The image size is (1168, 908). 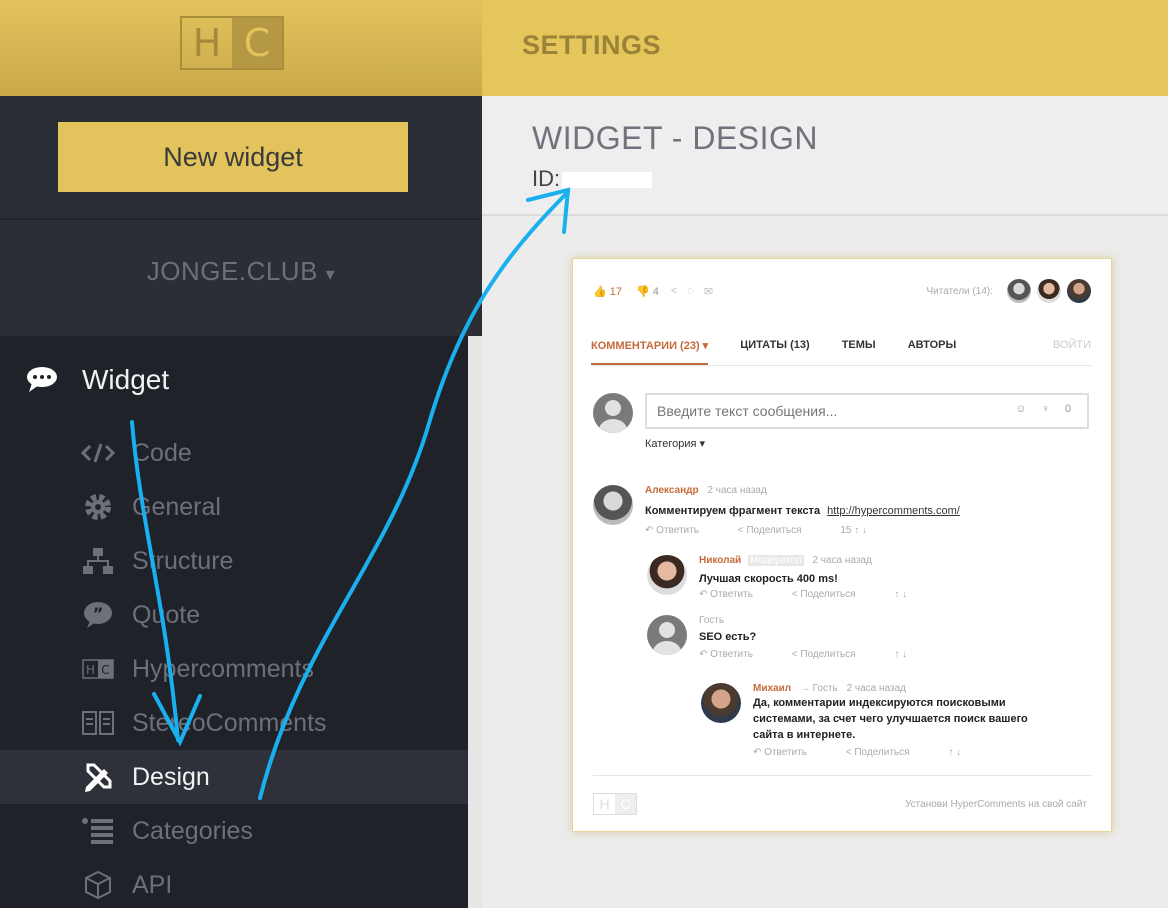 I want to click on comment-meta: Михаил → Гость 2 часа назад, so click(x=829, y=688).